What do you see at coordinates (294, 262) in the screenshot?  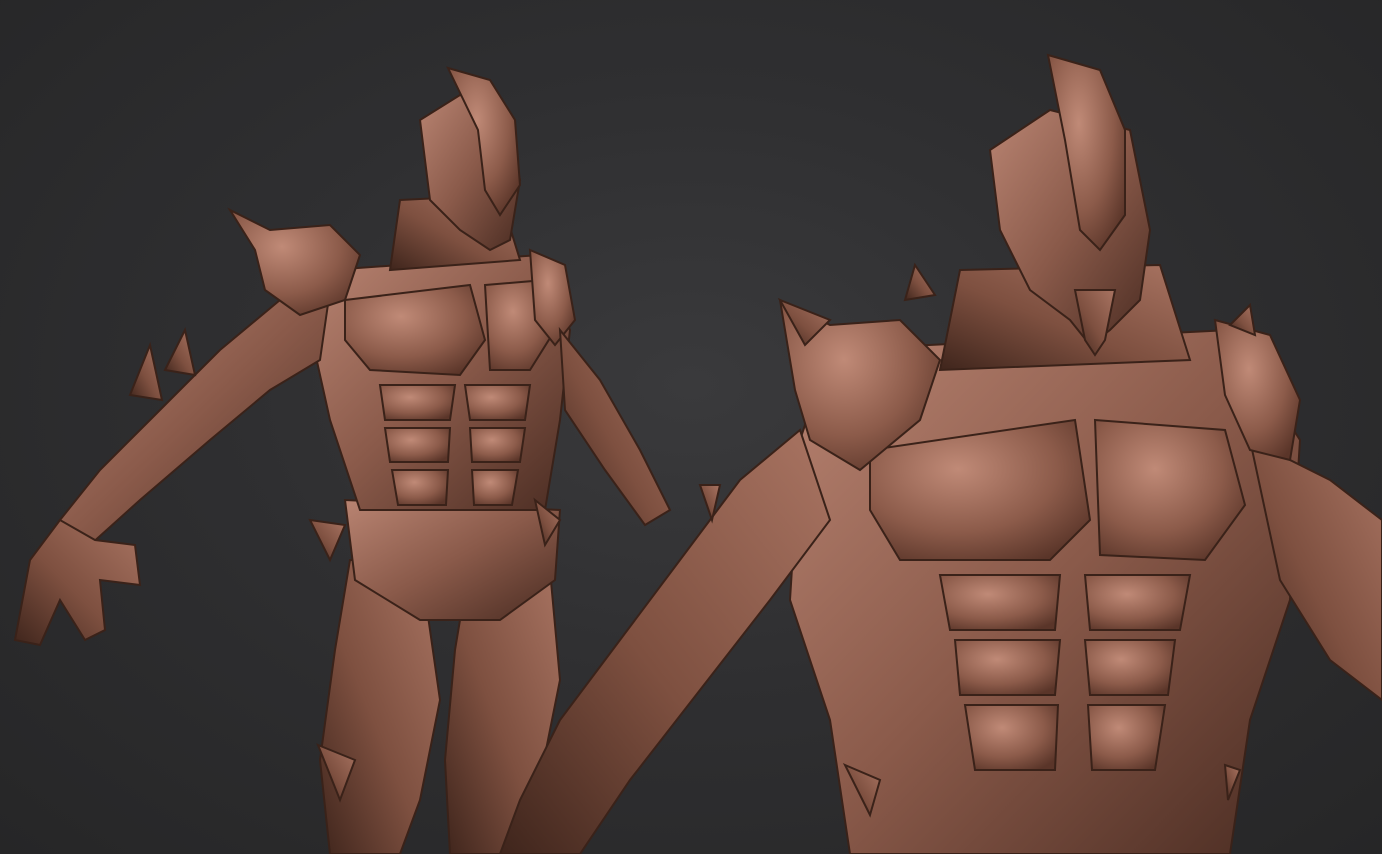 I see `left-shoulder-pad` at bounding box center [294, 262].